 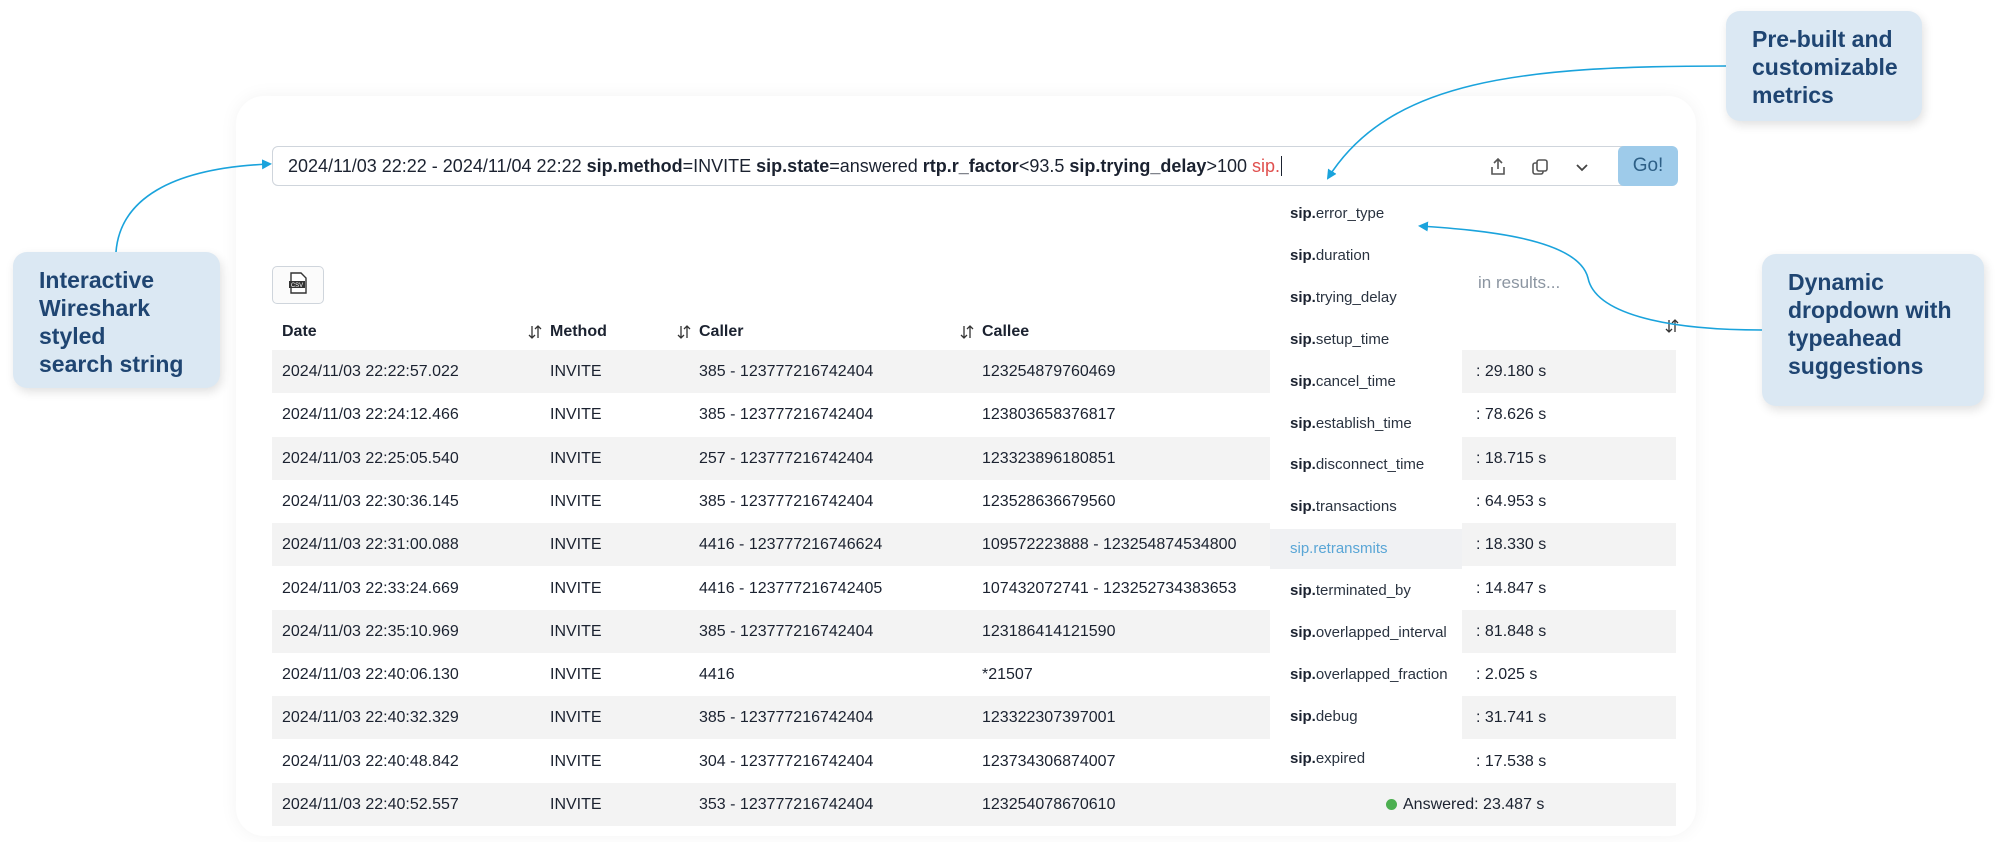 What do you see at coordinates (1824, 66) in the screenshot?
I see `callout-metrics: Pre-built and customizable metrics` at bounding box center [1824, 66].